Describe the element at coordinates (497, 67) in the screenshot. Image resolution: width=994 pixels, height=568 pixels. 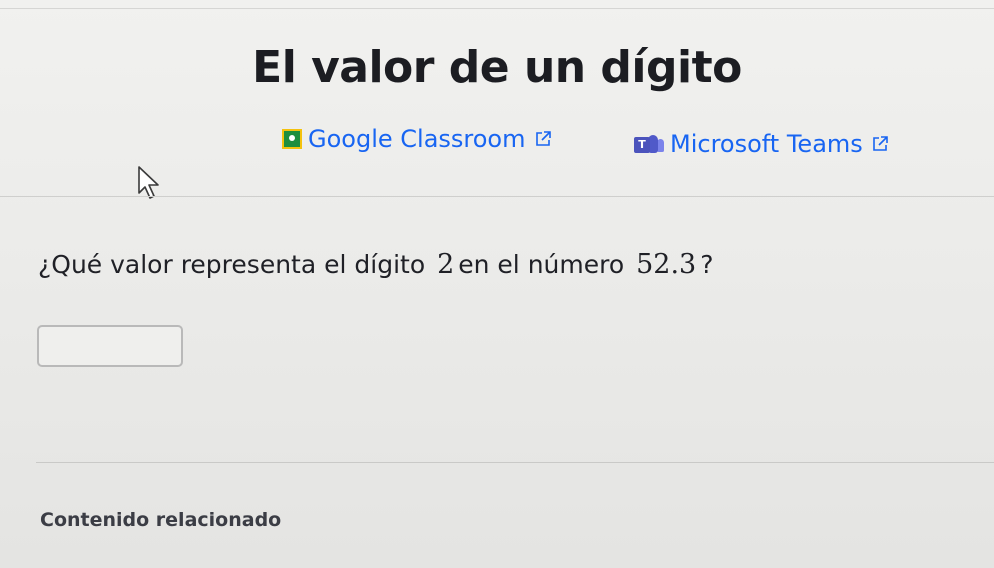
I see `page-title: El valor de un dígito` at that location.